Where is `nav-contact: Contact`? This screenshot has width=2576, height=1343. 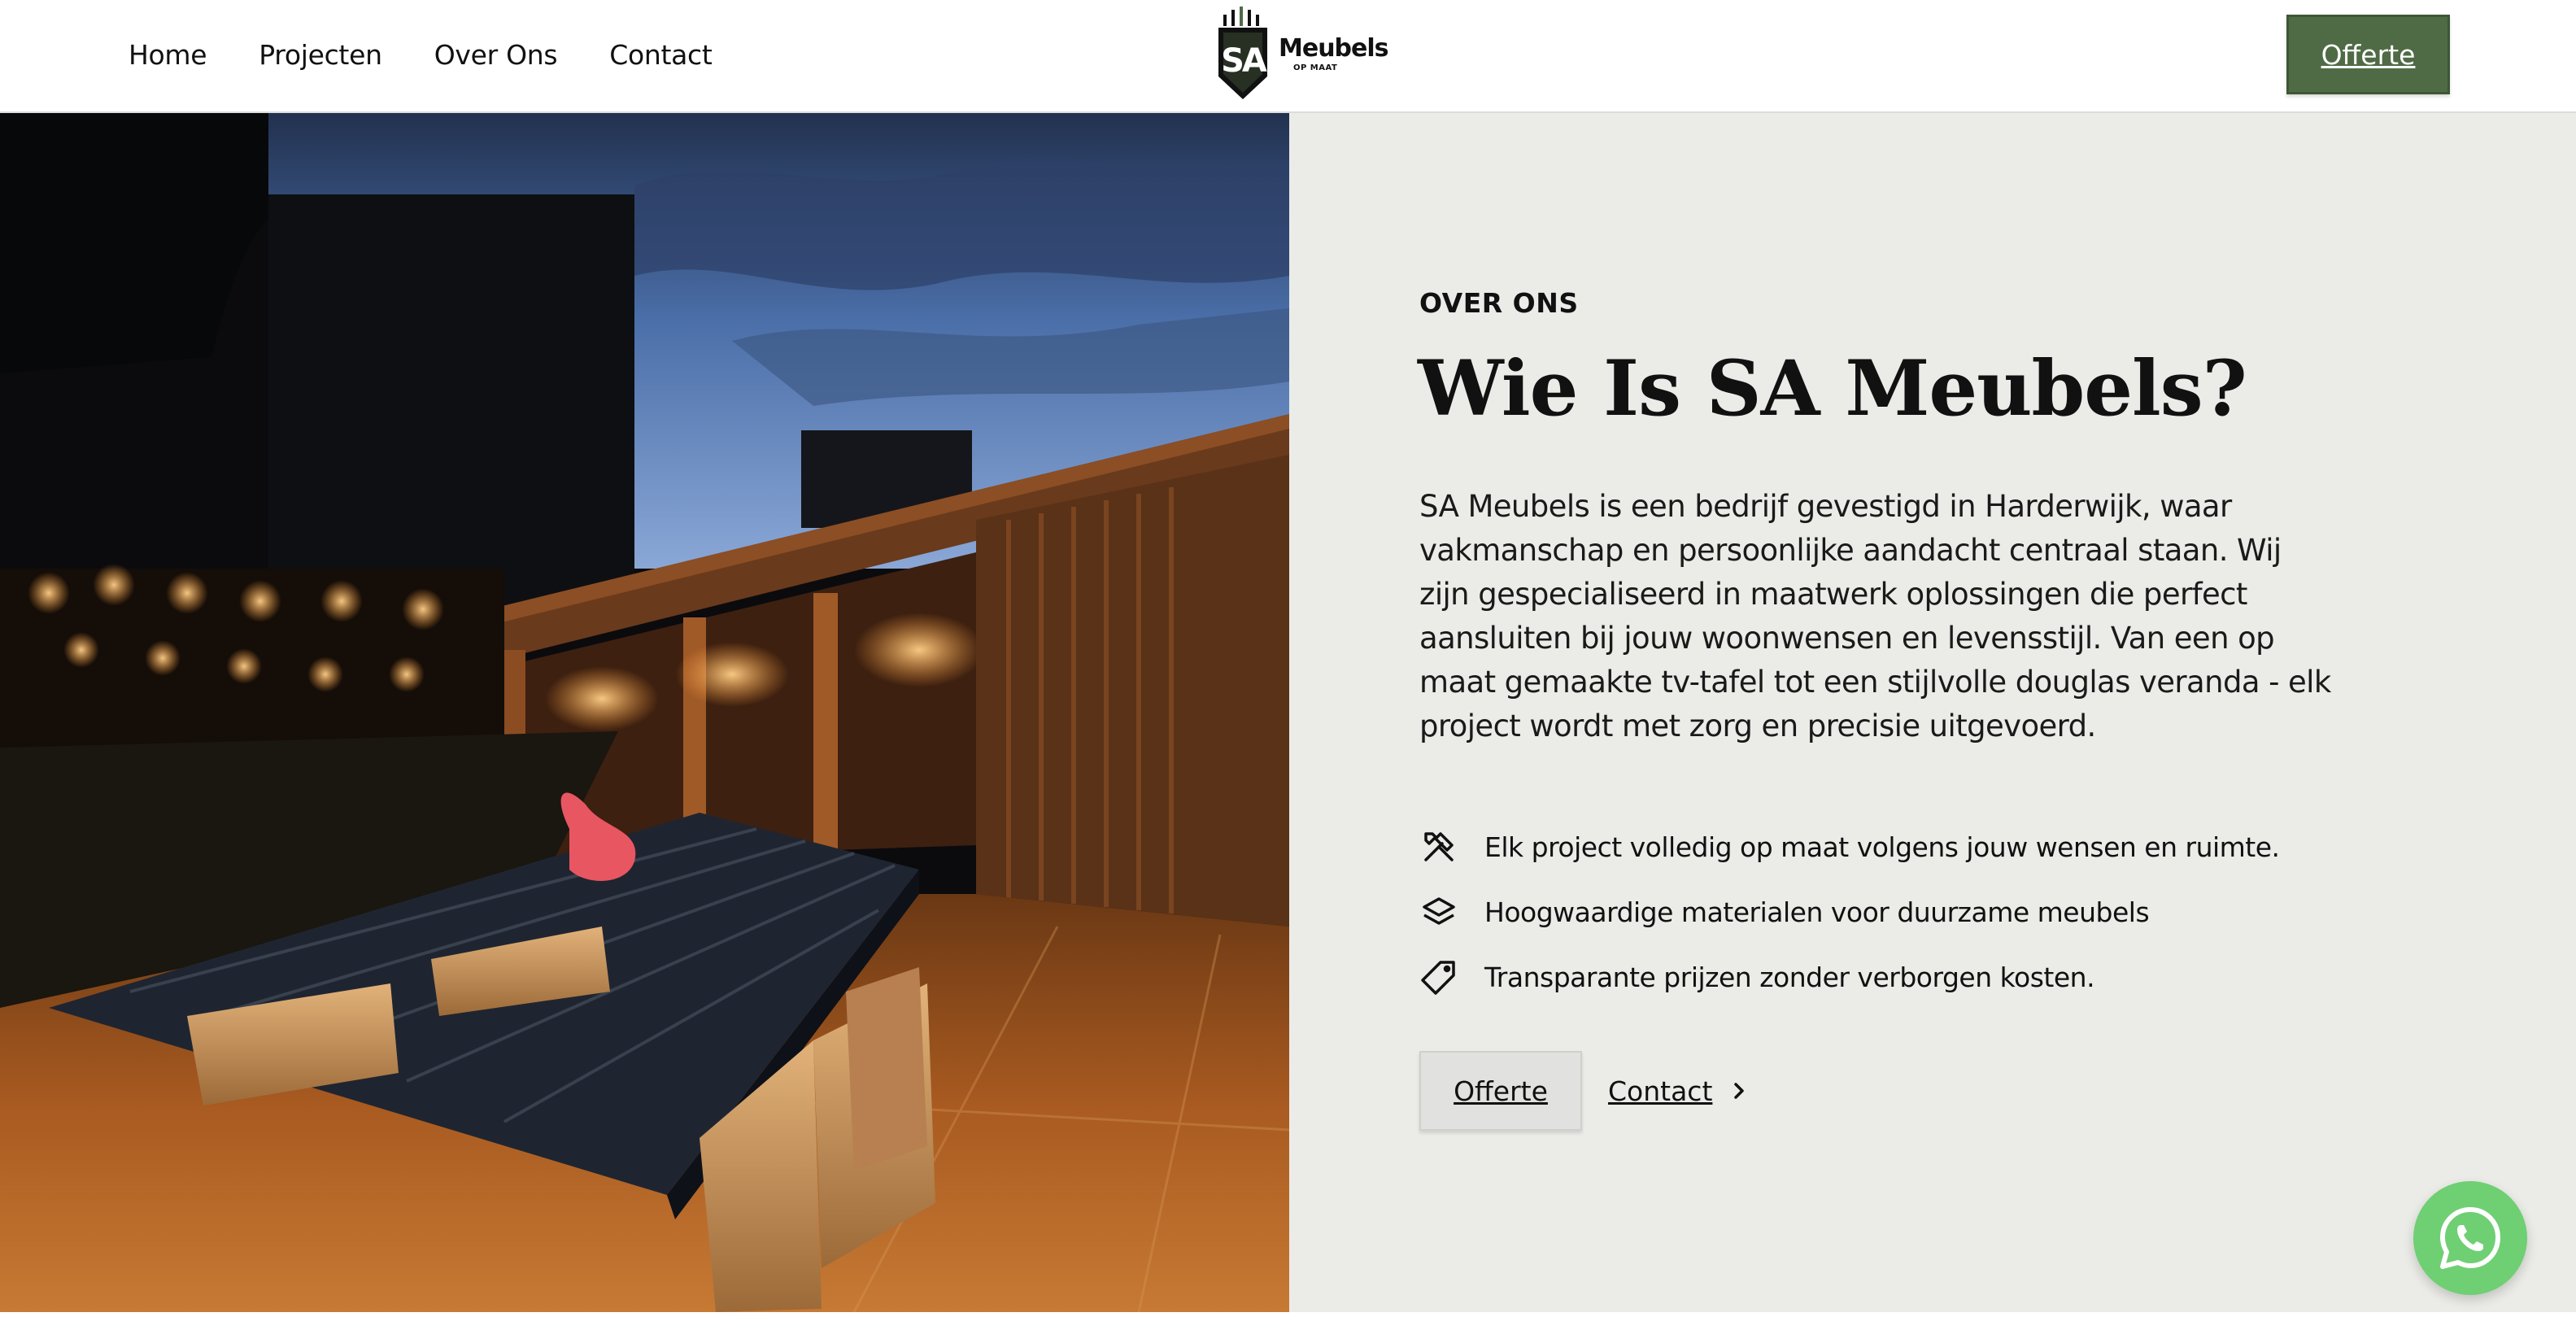
nav-contact: Contact is located at coordinates (661, 55).